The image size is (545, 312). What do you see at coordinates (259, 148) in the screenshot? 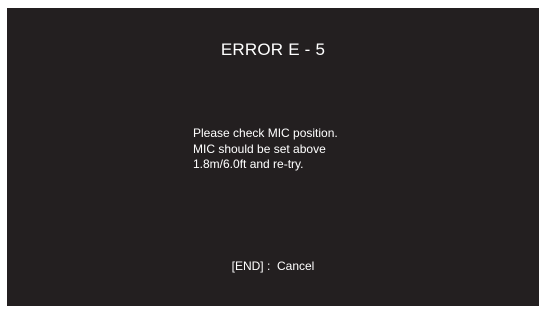
I see `error-message-line-2: MIC should be set above` at bounding box center [259, 148].